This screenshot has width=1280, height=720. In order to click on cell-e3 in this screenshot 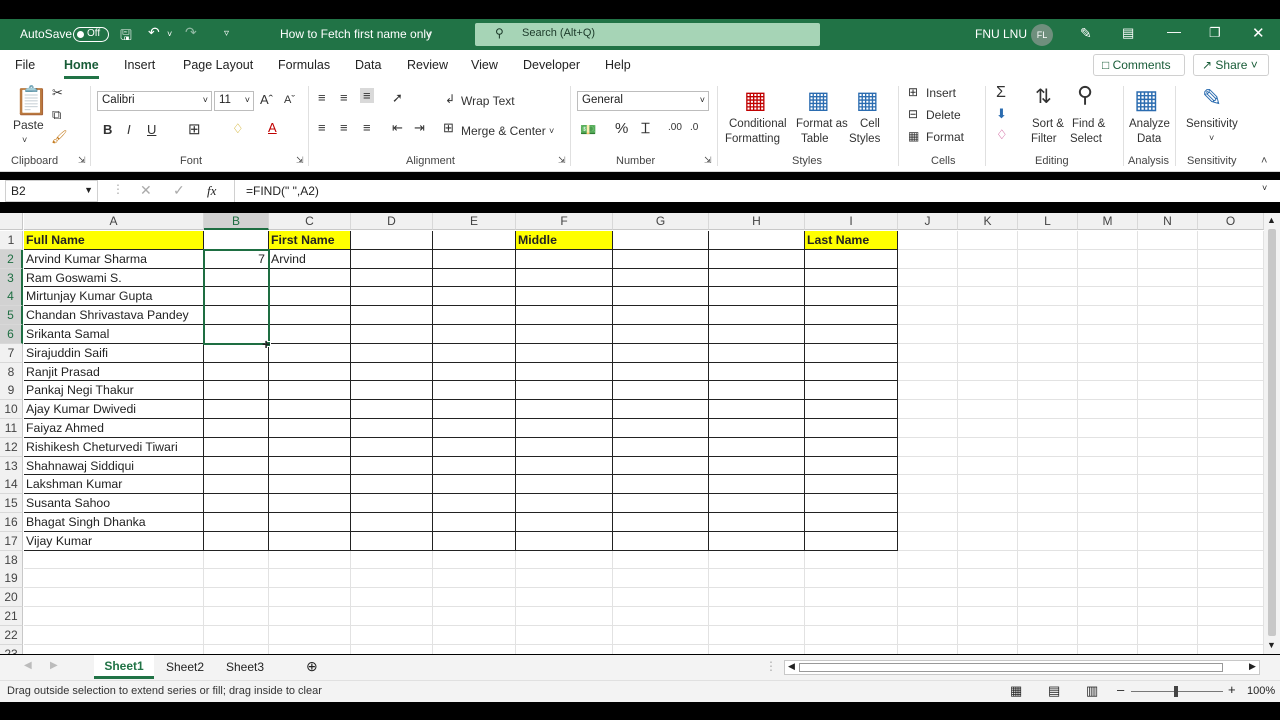, I will do `click(474, 278)`.